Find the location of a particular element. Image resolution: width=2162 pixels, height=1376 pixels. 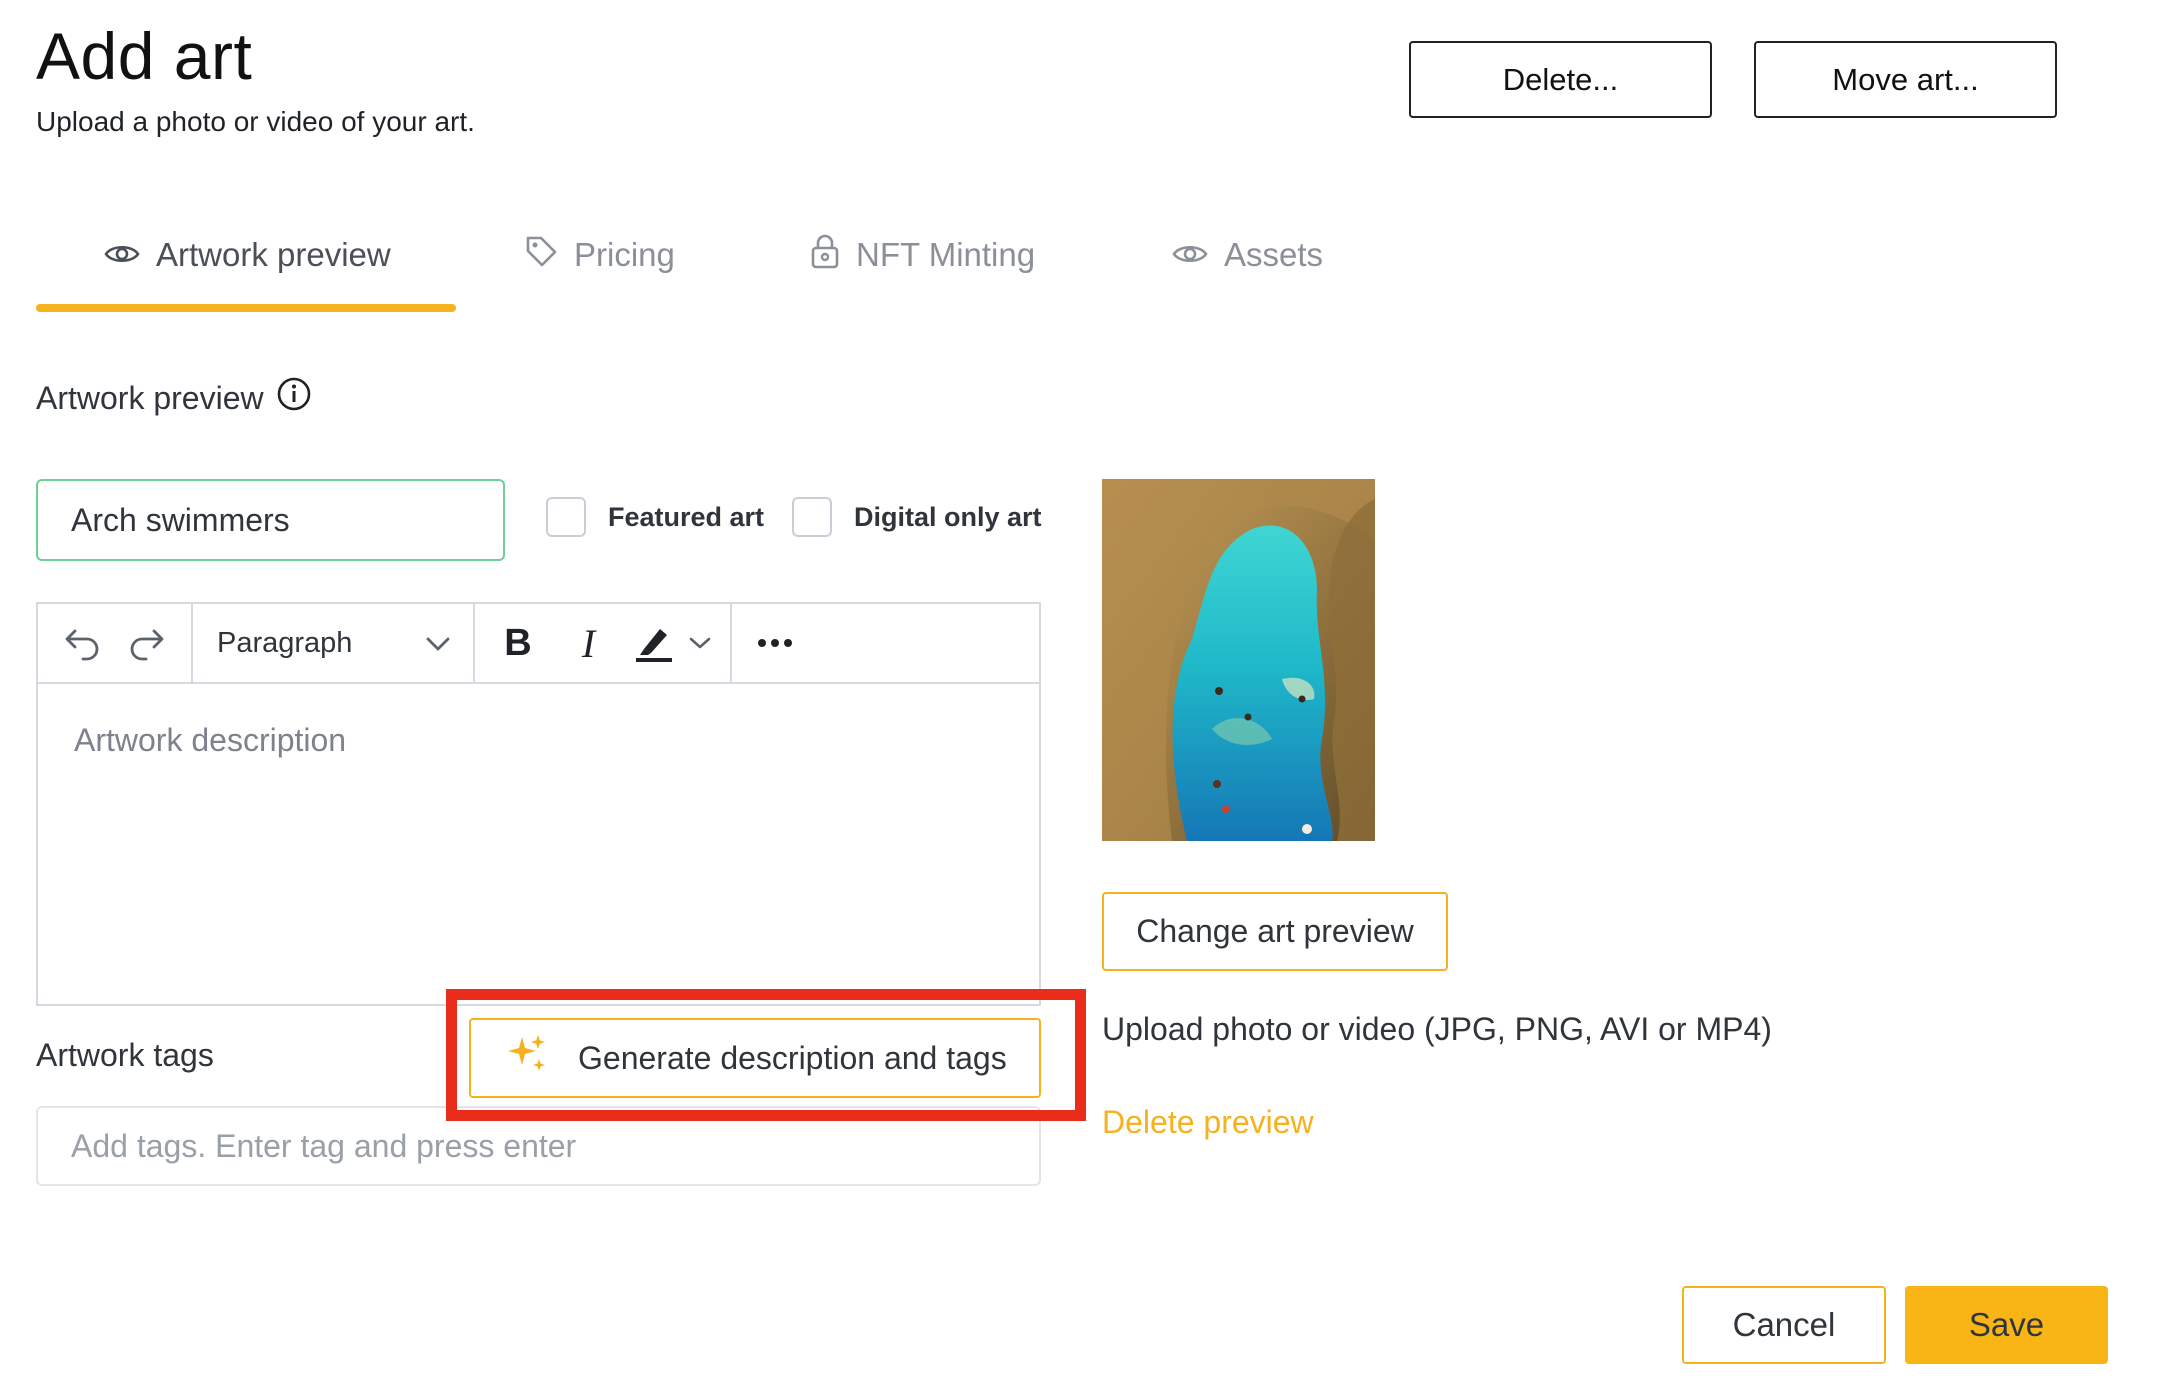

block-format-value: Paragraph is located at coordinates (285, 642).